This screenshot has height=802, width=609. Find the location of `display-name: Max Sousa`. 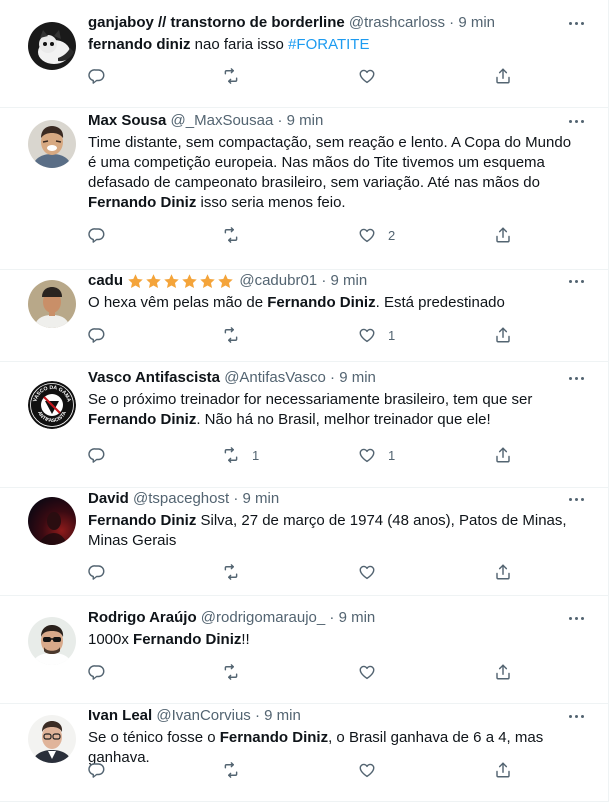

display-name: Max Sousa is located at coordinates (127, 120).